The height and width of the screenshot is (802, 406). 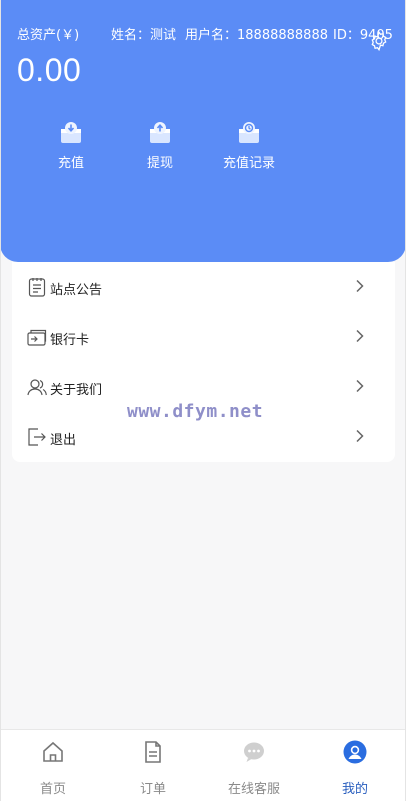 What do you see at coordinates (53, 766) in the screenshot?
I see `tab-home: 首页` at bounding box center [53, 766].